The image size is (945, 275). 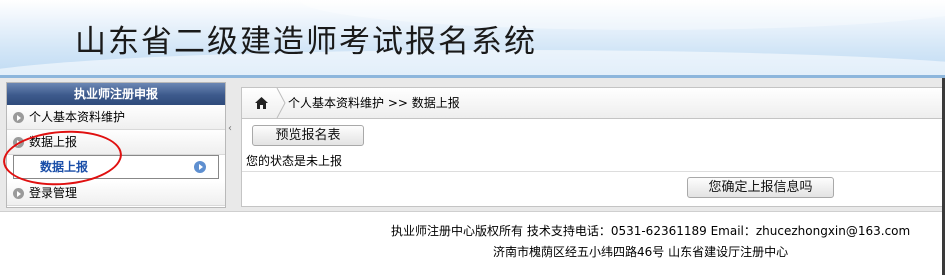 What do you see at coordinates (64, 167) in the screenshot?
I see `sidebar-subitem-label: 数据上报` at bounding box center [64, 167].